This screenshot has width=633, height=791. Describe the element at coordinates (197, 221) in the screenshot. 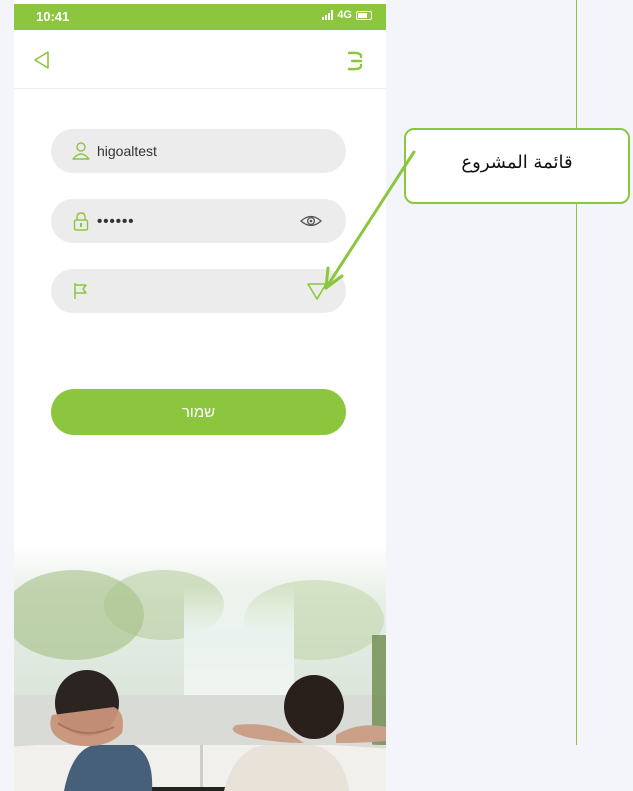

I see `password-input` at that location.